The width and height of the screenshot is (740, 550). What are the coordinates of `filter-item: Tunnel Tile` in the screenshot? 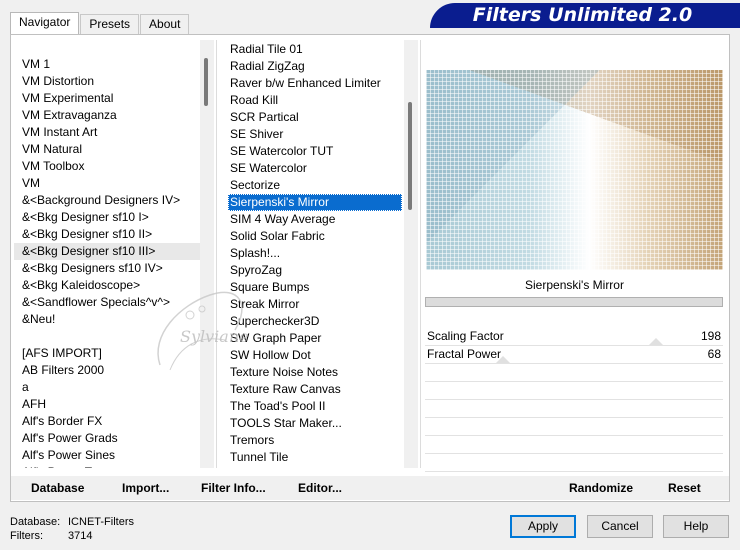 It's located at (315, 457).